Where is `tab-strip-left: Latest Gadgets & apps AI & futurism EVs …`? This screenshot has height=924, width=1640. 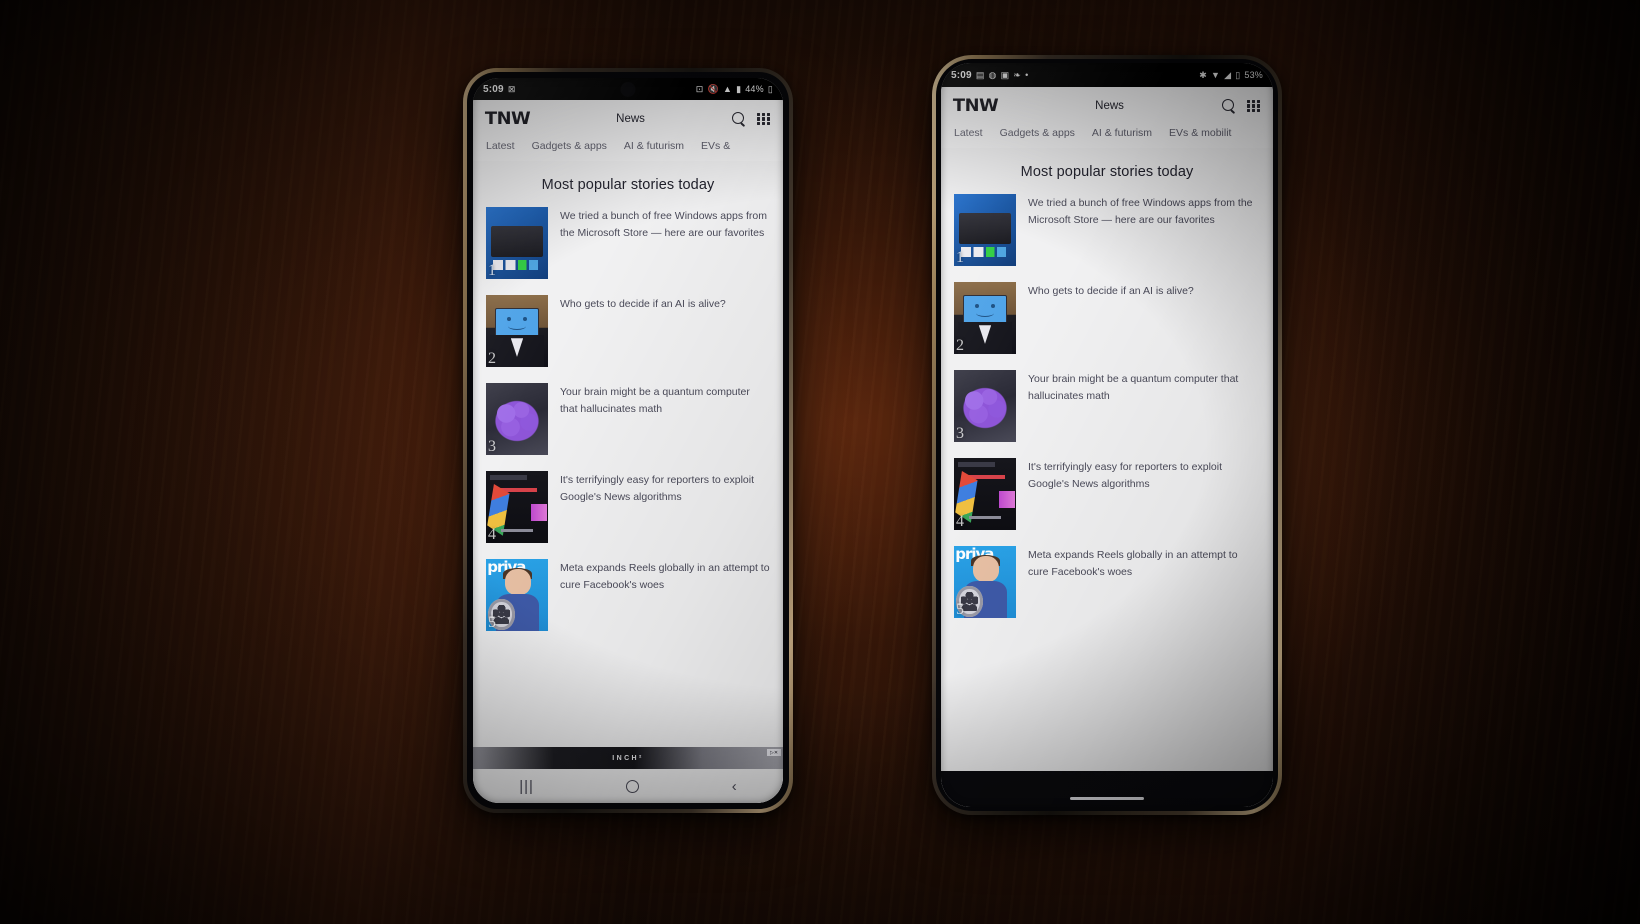
tab-strip-left: Latest Gadgets & apps AI & futurism EVs … is located at coordinates (628, 148).